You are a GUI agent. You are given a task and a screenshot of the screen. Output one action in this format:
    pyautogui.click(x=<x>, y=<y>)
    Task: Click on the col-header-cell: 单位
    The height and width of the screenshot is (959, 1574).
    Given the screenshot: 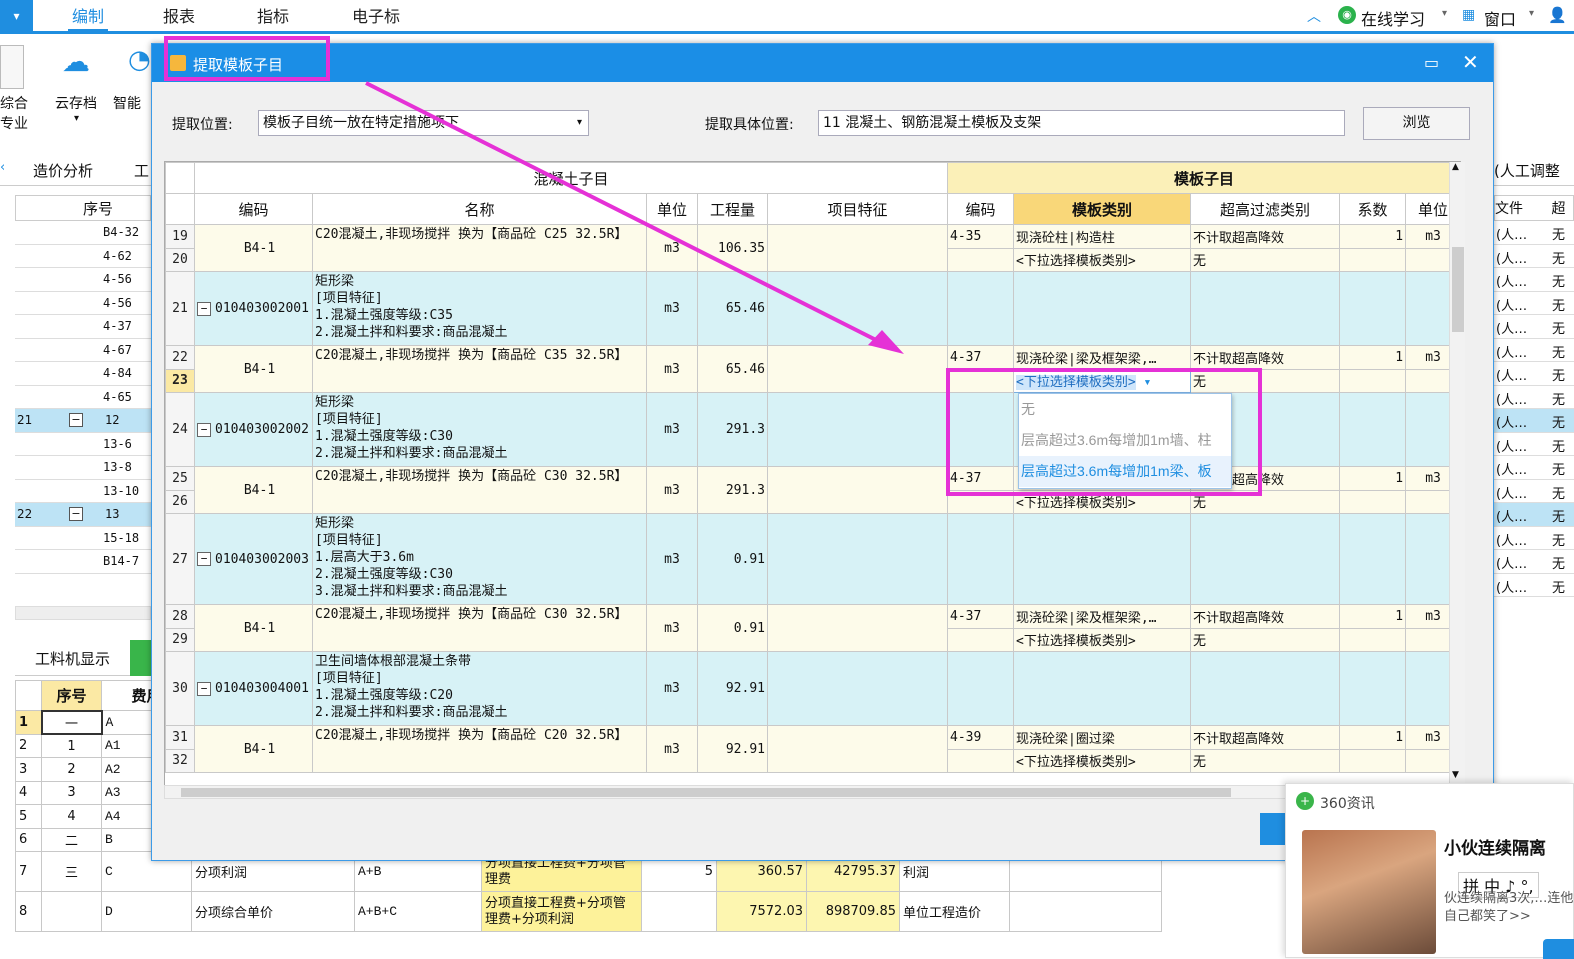 What is the action you would take?
    pyautogui.click(x=672, y=209)
    